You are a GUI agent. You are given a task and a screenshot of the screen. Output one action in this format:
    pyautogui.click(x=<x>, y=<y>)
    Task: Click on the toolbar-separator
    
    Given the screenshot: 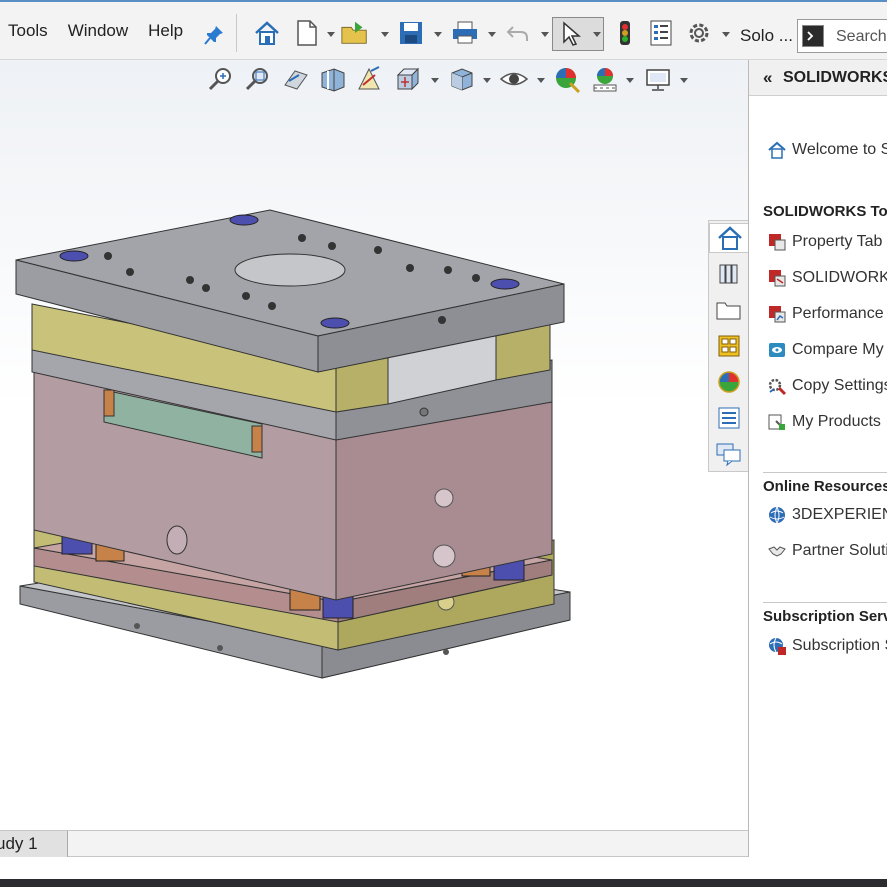 What is the action you would take?
    pyautogui.click(x=236, y=33)
    